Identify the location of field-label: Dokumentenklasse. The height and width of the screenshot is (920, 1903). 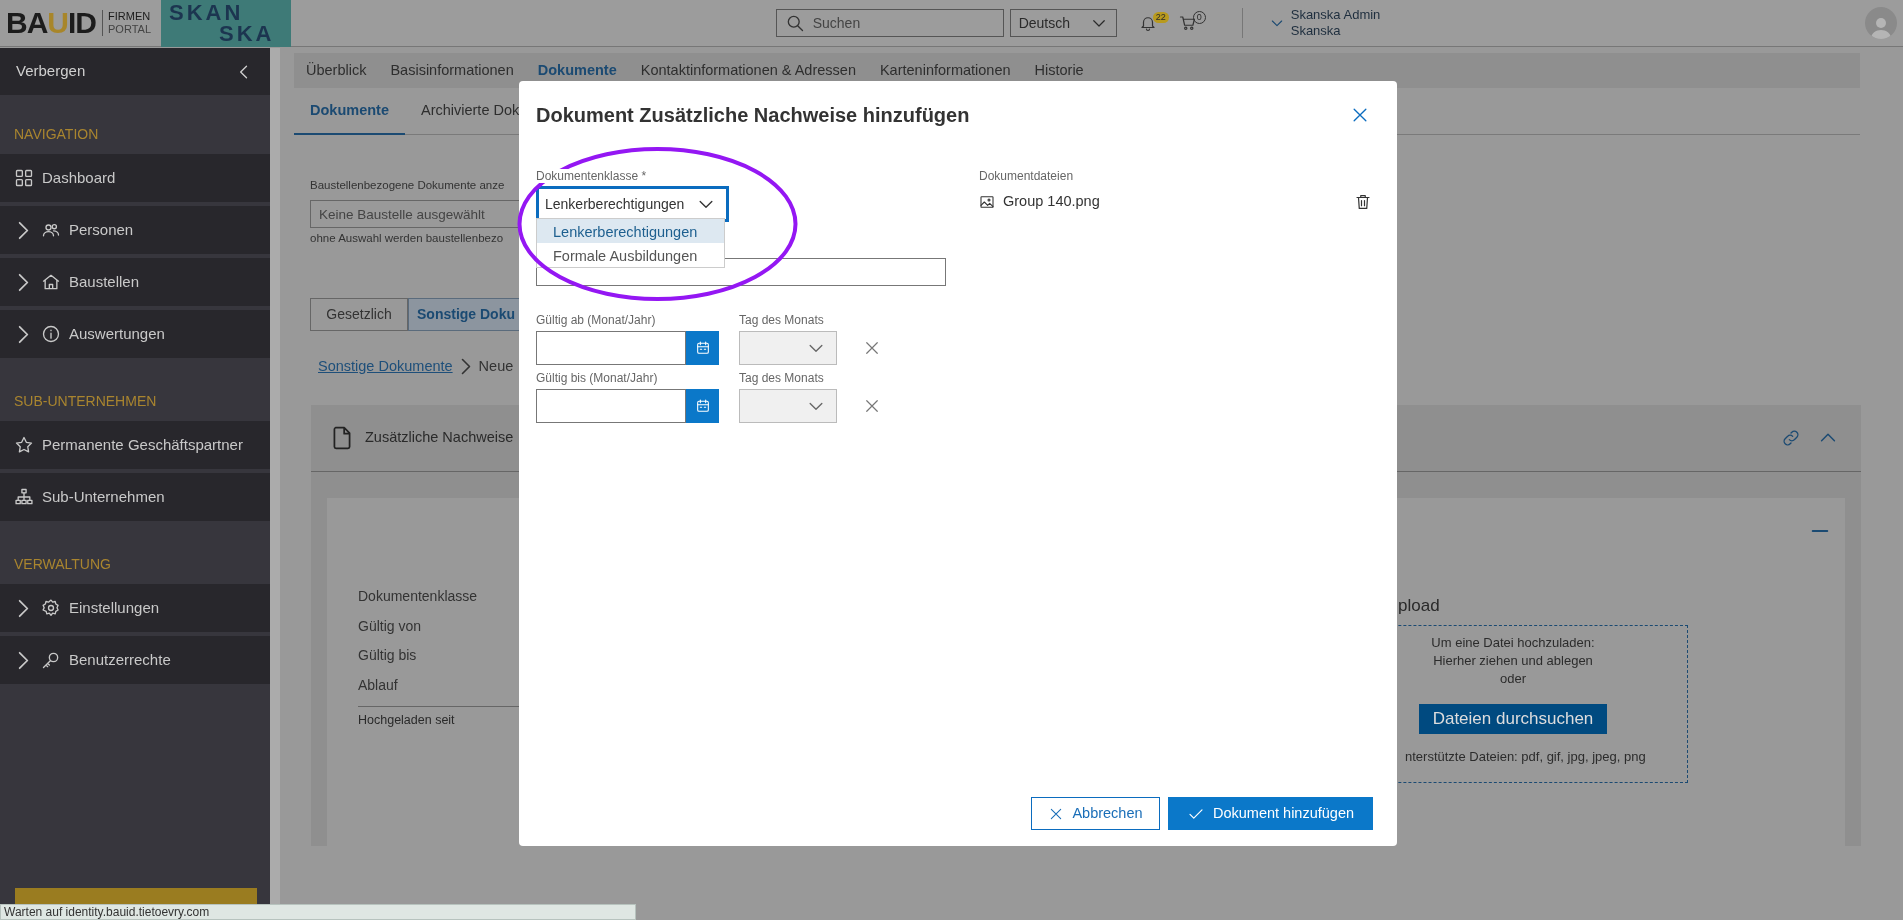
(418, 597).